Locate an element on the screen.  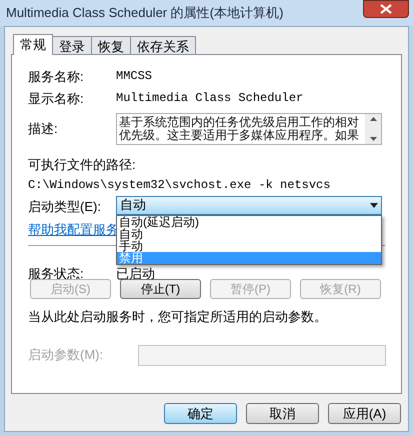
scrollbar is located at coordinates (373, 129).